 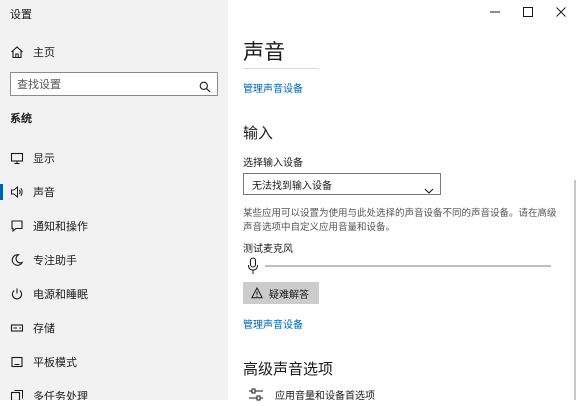 What do you see at coordinates (288, 369) in the screenshot?
I see `advanced-sound-heading: 高级声音选项` at bounding box center [288, 369].